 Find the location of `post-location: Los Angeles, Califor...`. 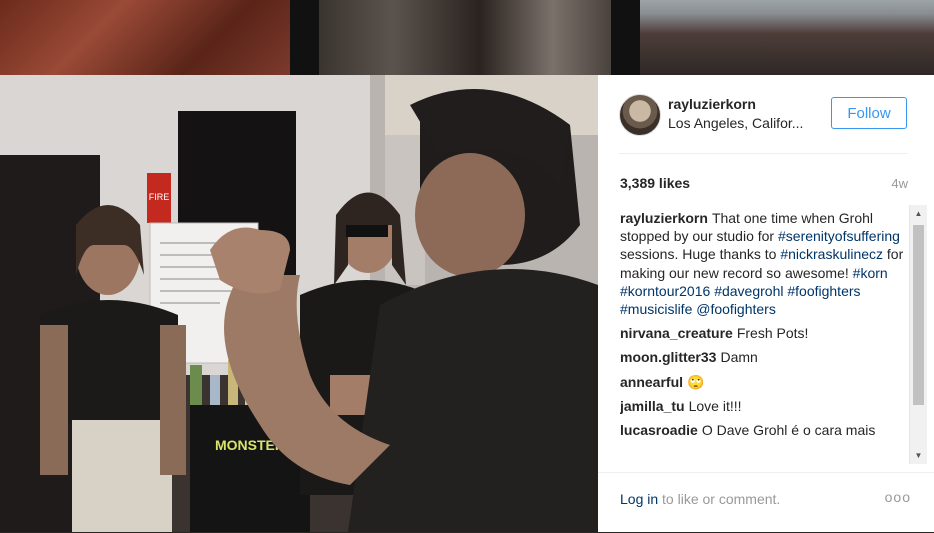

post-location: Los Angeles, Califor... is located at coordinates (743, 123).